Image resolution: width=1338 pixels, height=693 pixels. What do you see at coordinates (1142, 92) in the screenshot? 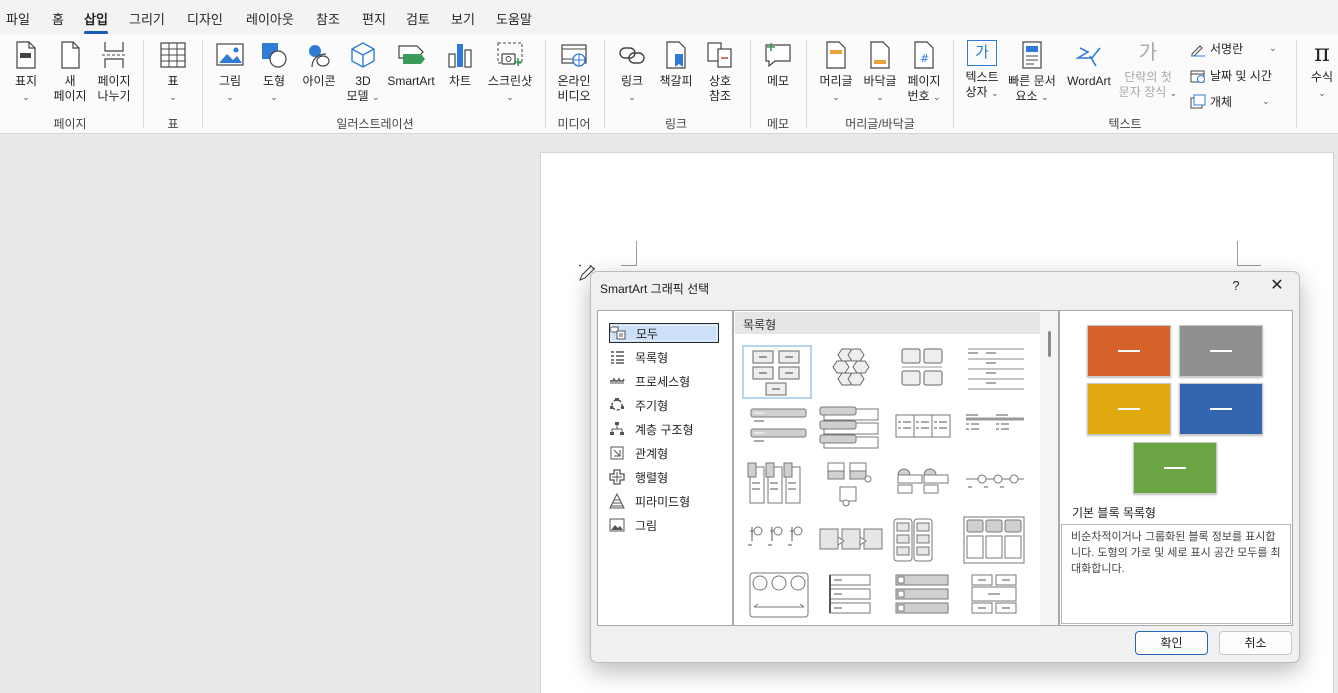
I see `drop-cap-label-2: 문자 장식` at bounding box center [1142, 92].